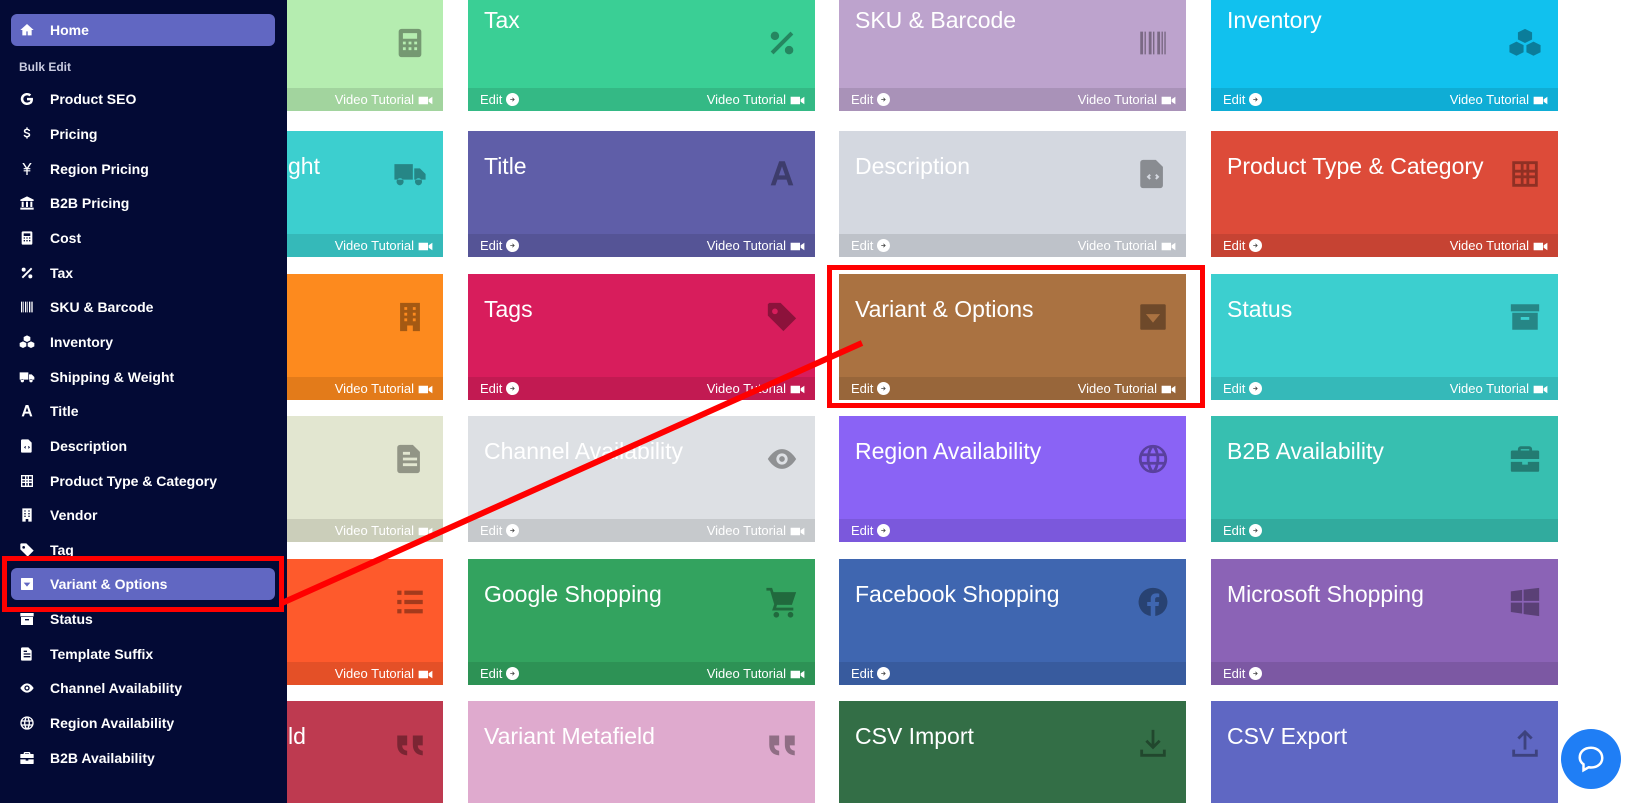 This screenshot has height=803, width=1629. I want to click on card-inventory: Inventory Edit Video Tutorial, so click(1384, 55).